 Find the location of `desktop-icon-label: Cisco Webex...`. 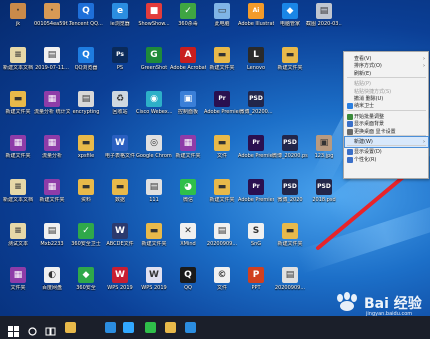

desktop-icon-label: Cisco Webex... is located at coordinates (154, 112).